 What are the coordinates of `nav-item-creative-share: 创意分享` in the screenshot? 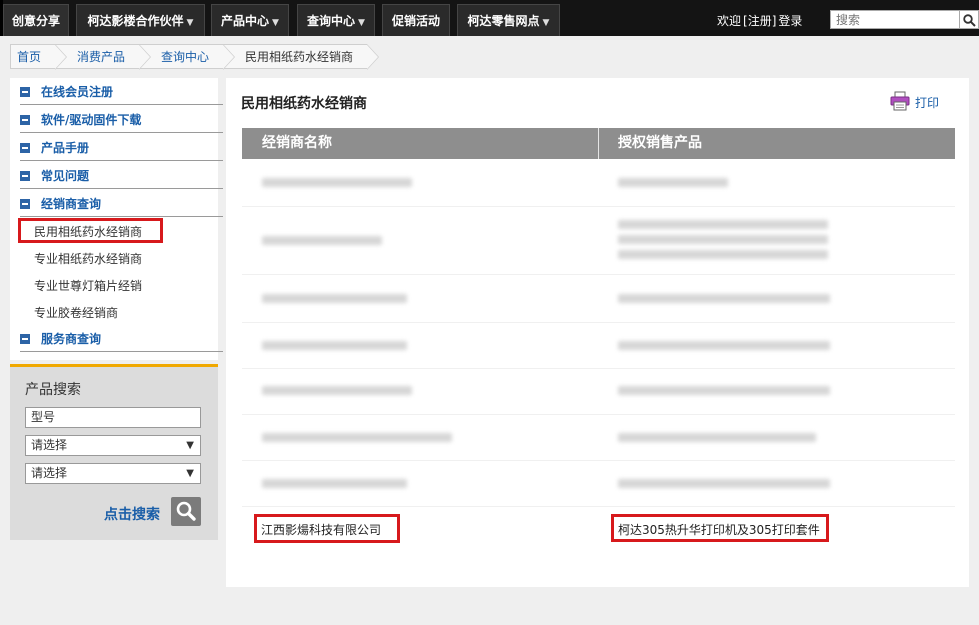 It's located at (36, 20).